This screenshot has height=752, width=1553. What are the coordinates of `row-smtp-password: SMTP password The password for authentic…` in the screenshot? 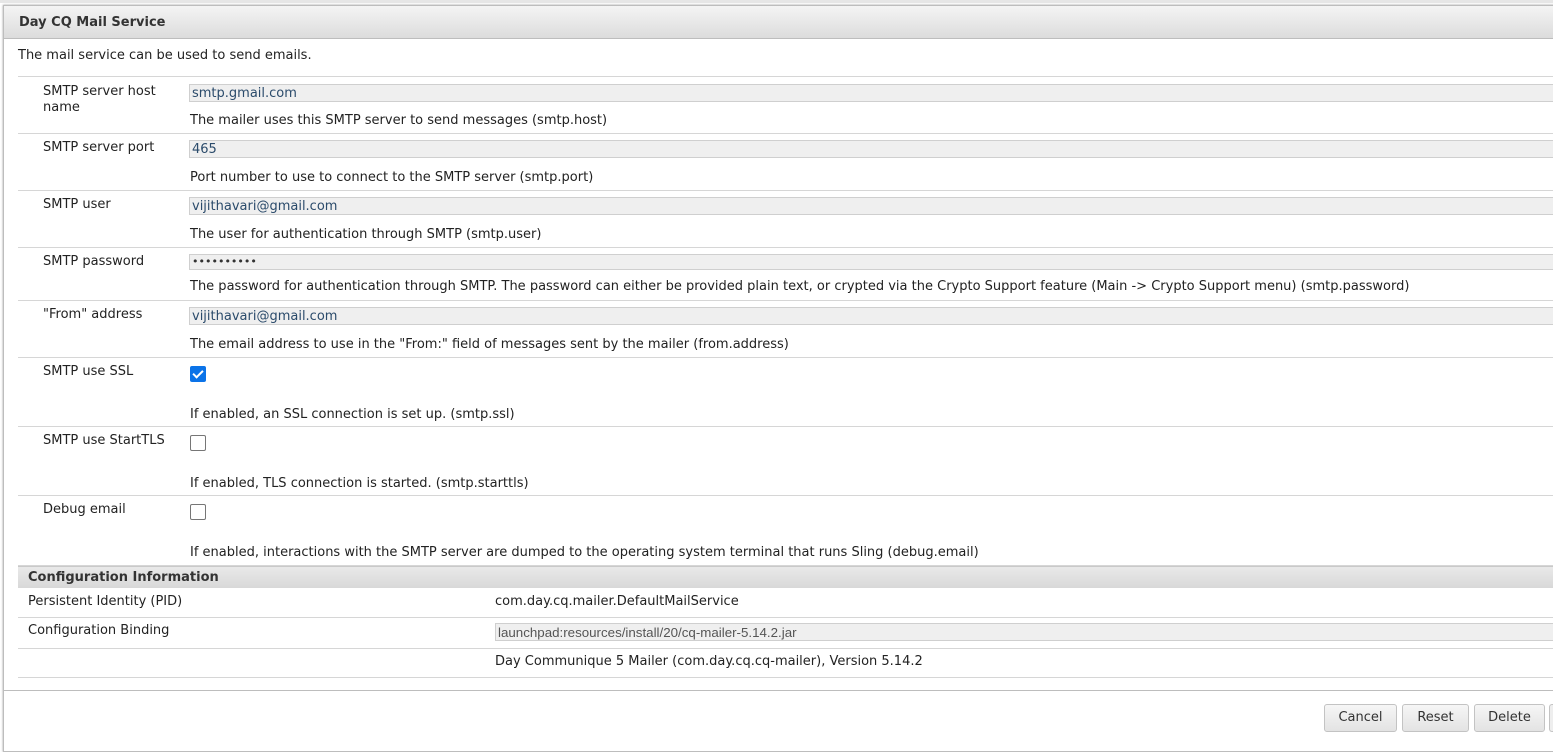 It's located at (785, 274).